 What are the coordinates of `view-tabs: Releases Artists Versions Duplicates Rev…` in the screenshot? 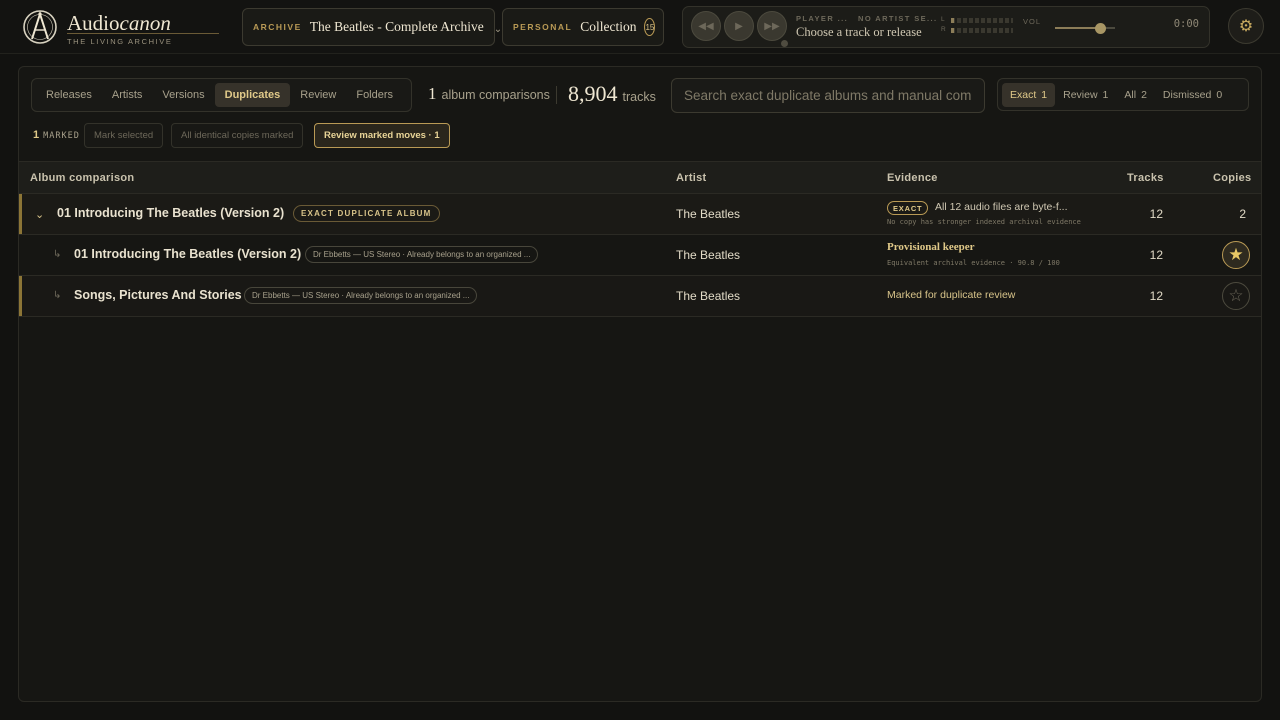 It's located at (221, 95).